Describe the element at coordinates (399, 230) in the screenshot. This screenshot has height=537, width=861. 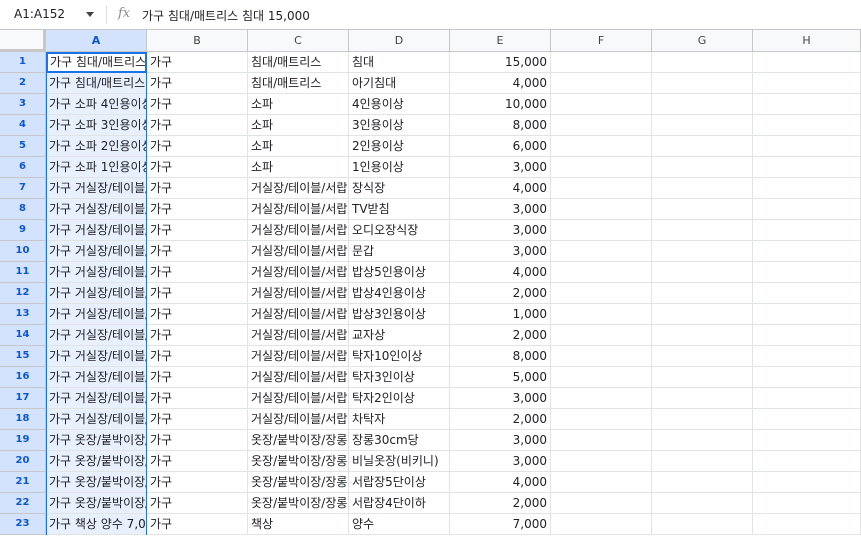
I see `cell-d9: 오디오장식장` at that location.